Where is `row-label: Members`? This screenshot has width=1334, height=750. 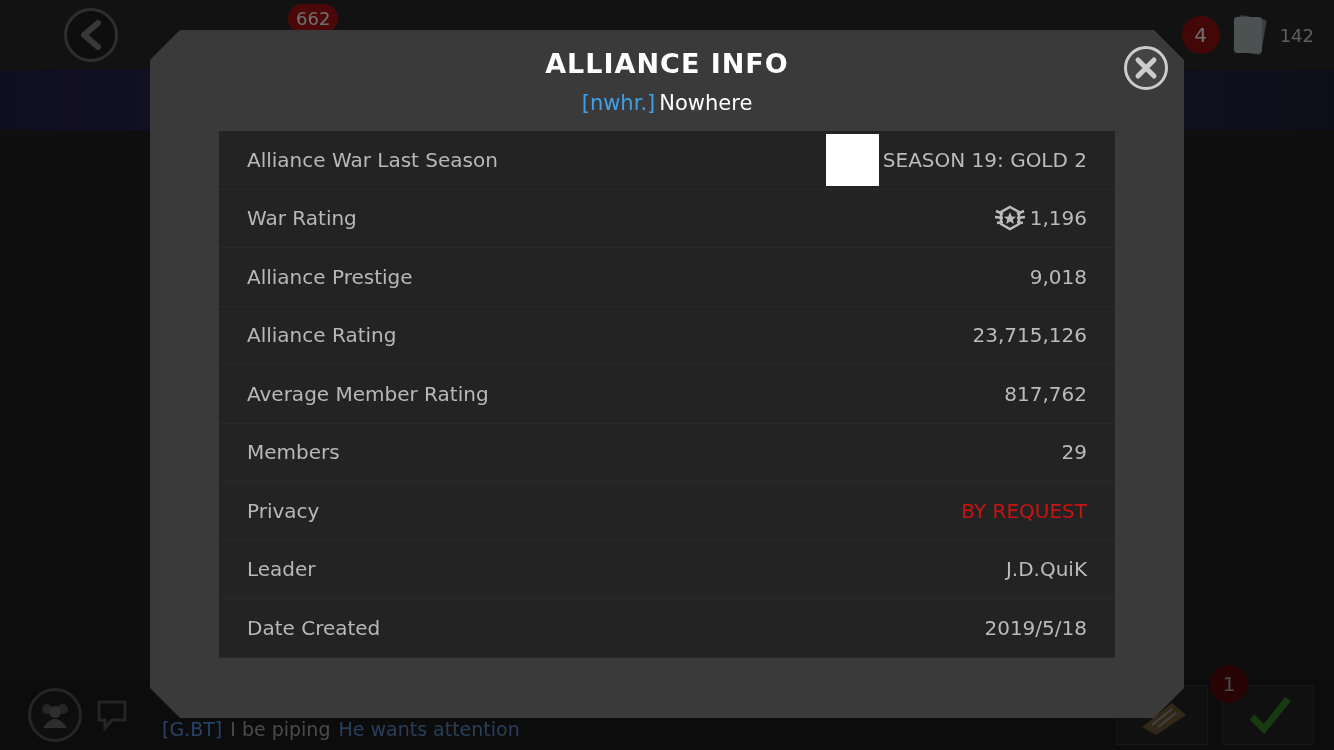
row-label: Members is located at coordinates (293, 452).